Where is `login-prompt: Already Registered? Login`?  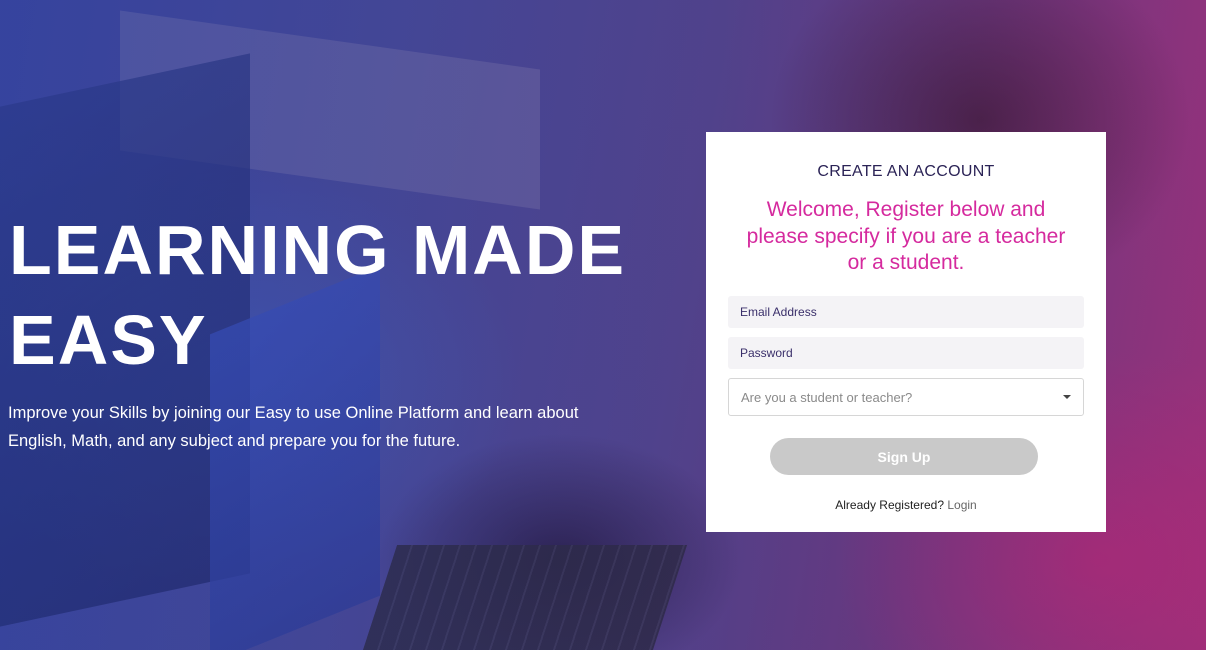
login-prompt: Already Registered? Login is located at coordinates (906, 505).